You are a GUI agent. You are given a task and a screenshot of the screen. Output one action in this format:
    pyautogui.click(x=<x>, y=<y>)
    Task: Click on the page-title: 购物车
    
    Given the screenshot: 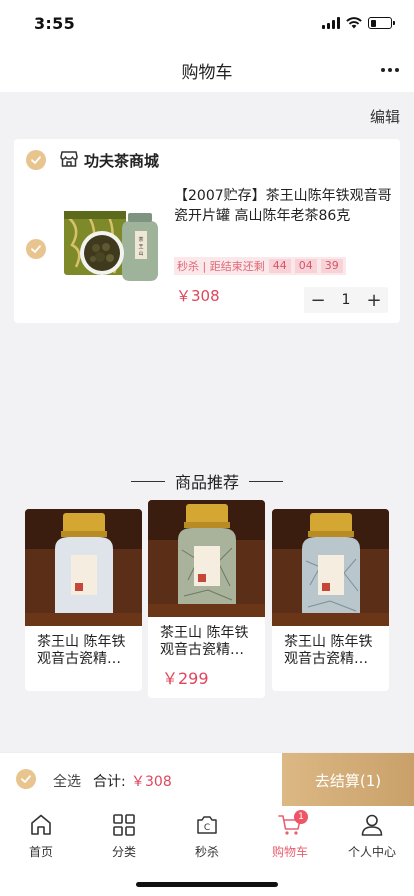 What is the action you would take?
    pyautogui.click(x=207, y=73)
    